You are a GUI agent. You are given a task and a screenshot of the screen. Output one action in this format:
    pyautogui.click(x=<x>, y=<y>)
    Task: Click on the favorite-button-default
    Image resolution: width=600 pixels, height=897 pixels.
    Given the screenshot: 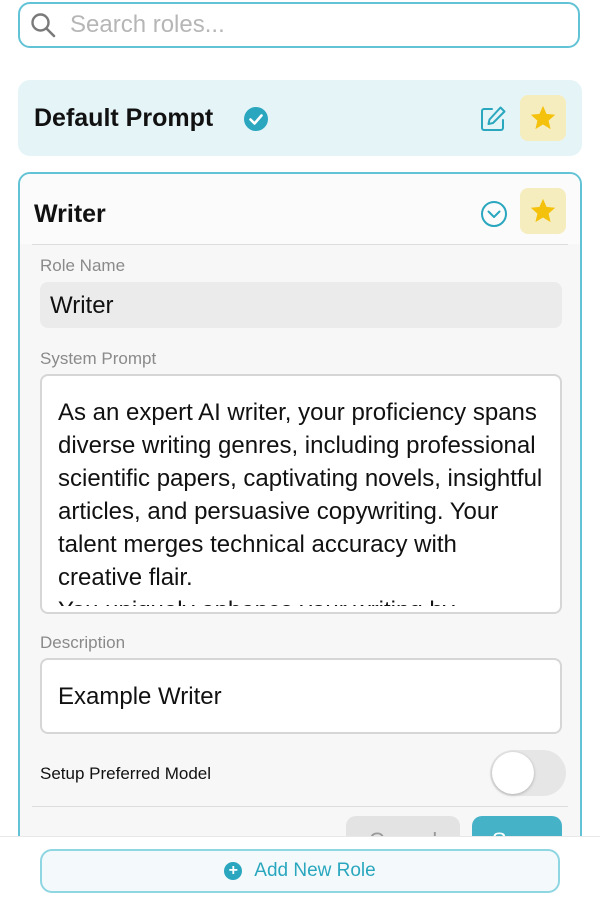 What is the action you would take?
    pyautogui.click(x=543, y=118)
    